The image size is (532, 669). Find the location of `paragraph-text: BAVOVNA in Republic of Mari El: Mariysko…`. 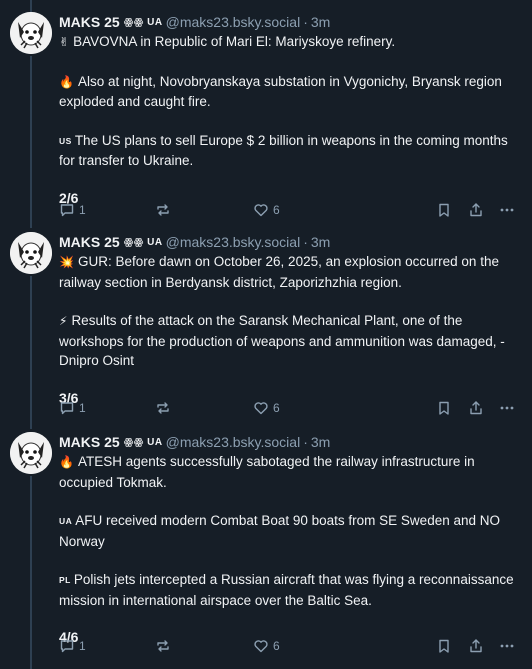

paragraph-text: BAVOVNA in Republic of Mari El: Mariysko… is located at coordinates (234, 41).